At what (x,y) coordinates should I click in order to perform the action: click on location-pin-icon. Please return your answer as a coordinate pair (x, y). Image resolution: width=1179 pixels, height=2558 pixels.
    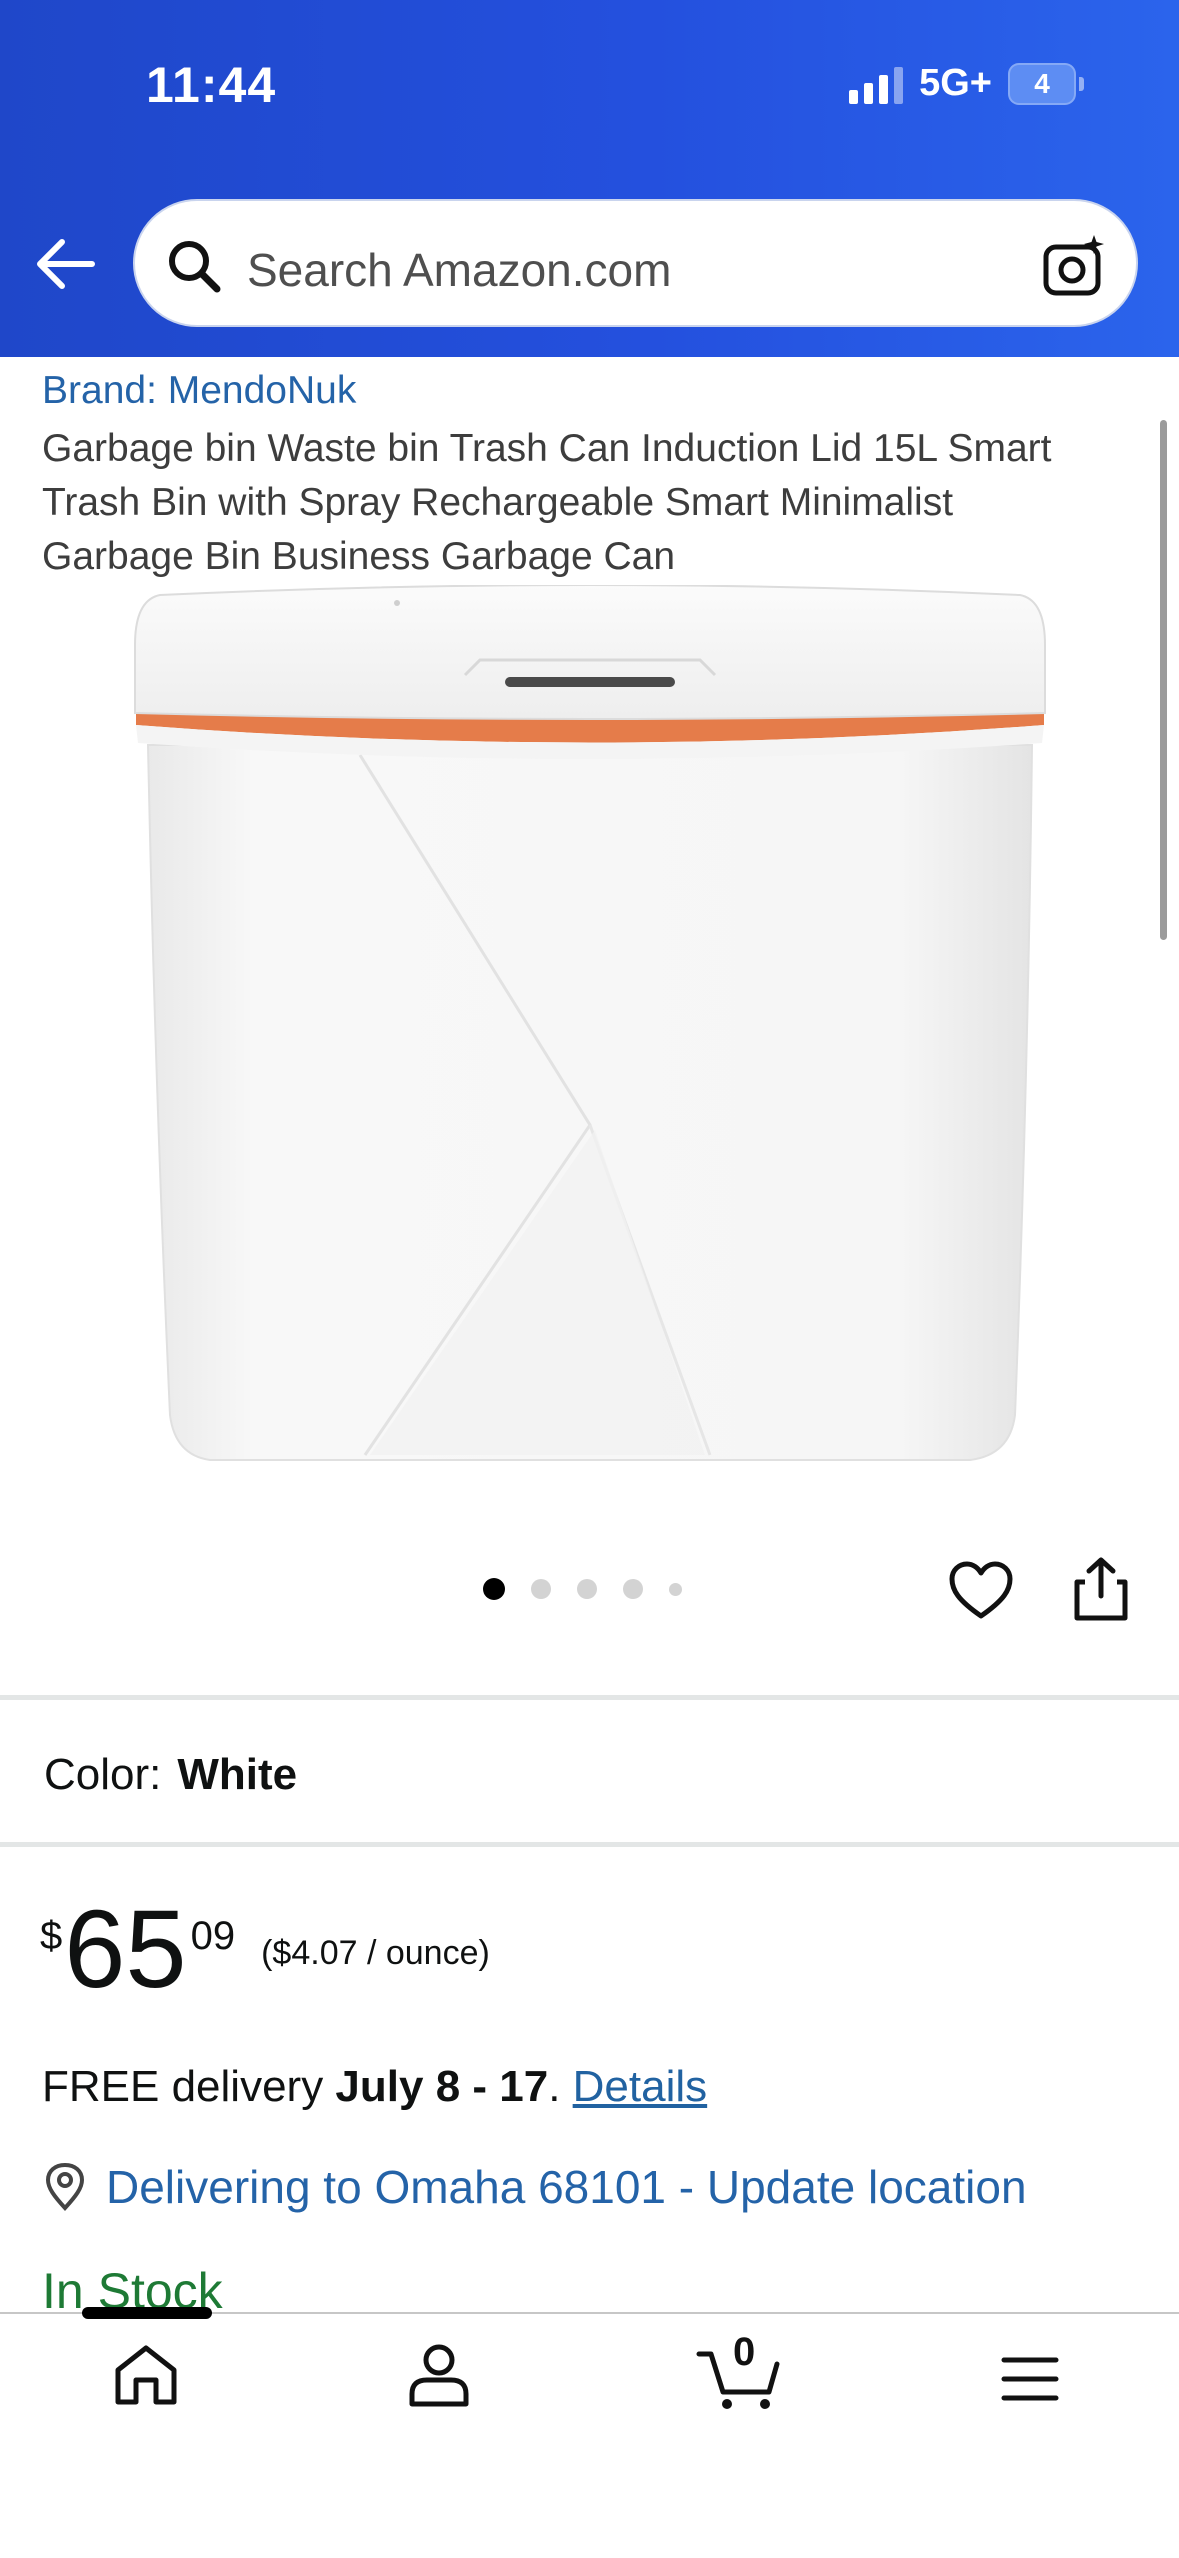
    Looking at the image, I should click on (65, 2186).